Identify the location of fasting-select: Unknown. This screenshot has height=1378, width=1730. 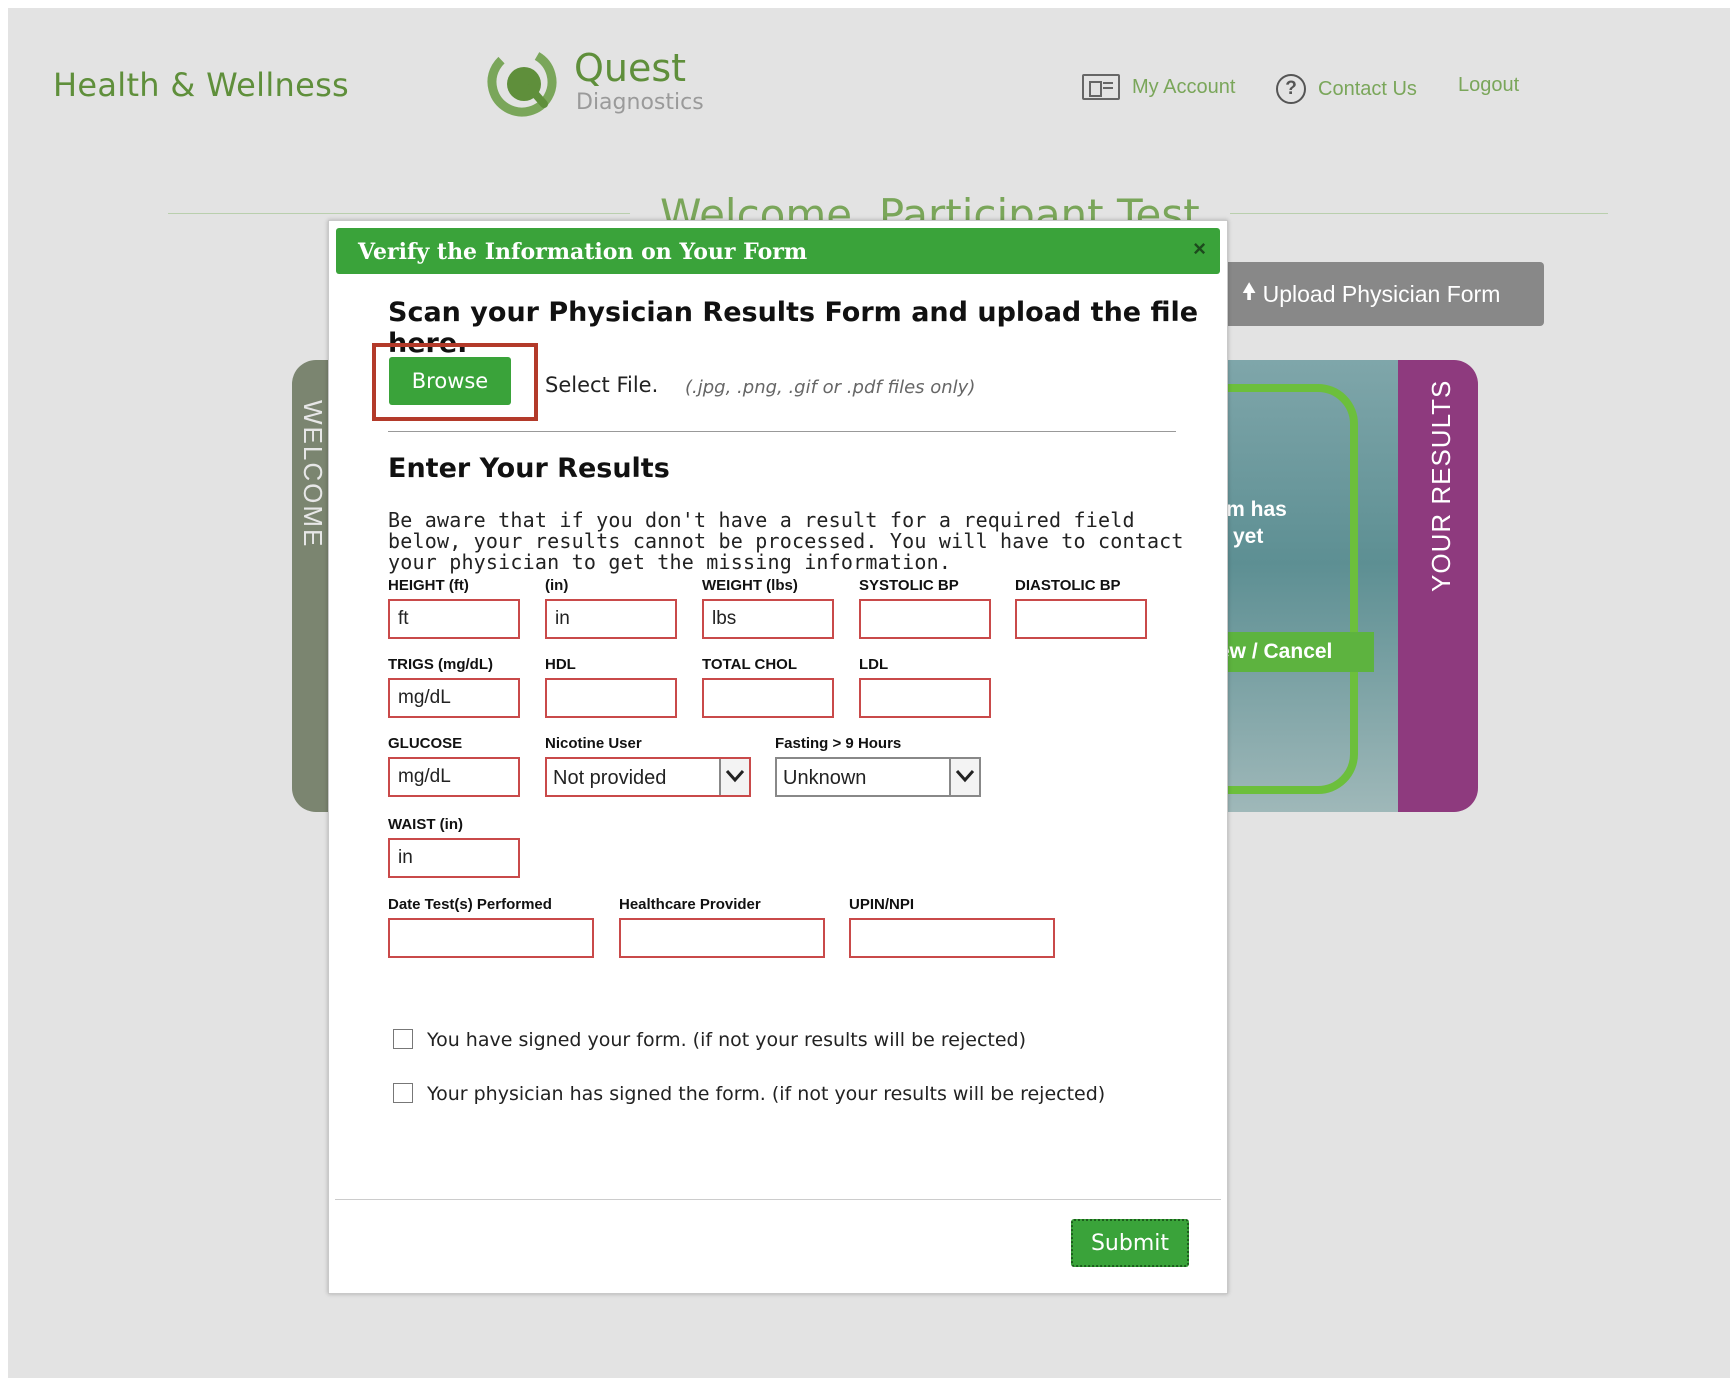
(878, 777).